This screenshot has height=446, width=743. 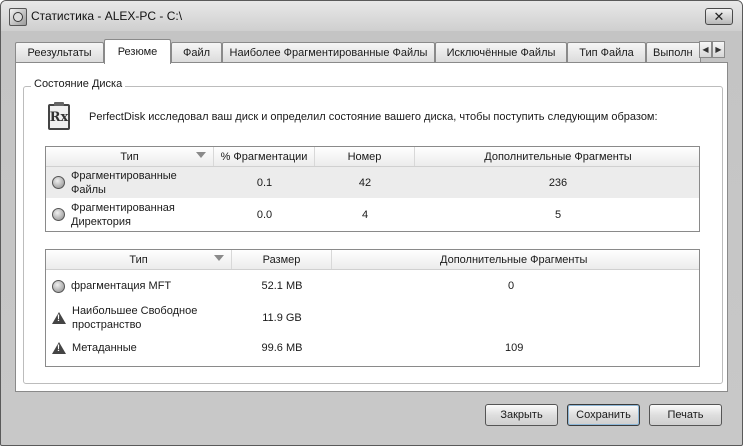 I want to click on tab-excluded-files: Исключённые Файлы, so click(x=501, y=52).